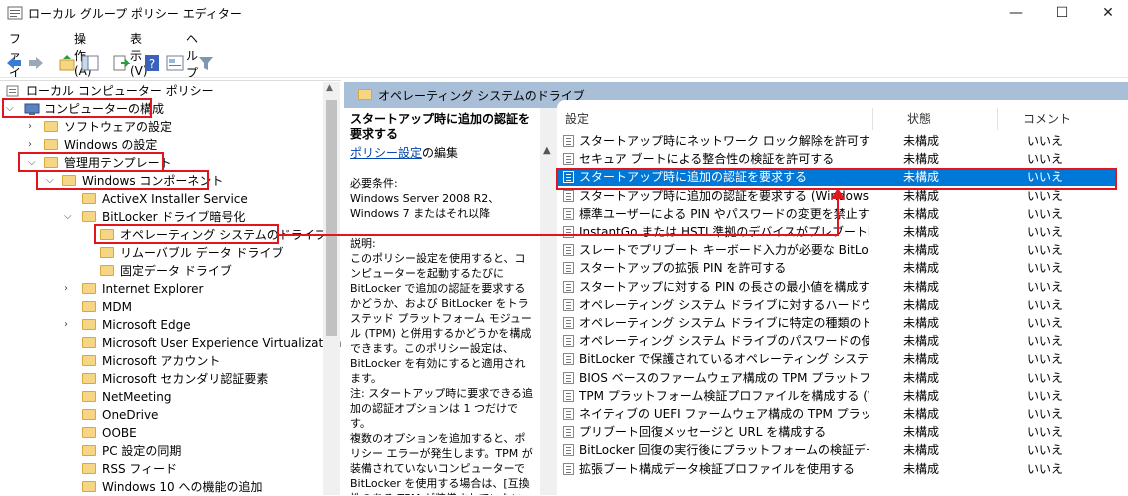 The width and height of the screenshot is (1128, 496). What do you see at coordinates (703, 432) in the screenshot?
I see `setting-name: プリブート回復メッセージと URL を構成する` at bounding box center [703, 432].